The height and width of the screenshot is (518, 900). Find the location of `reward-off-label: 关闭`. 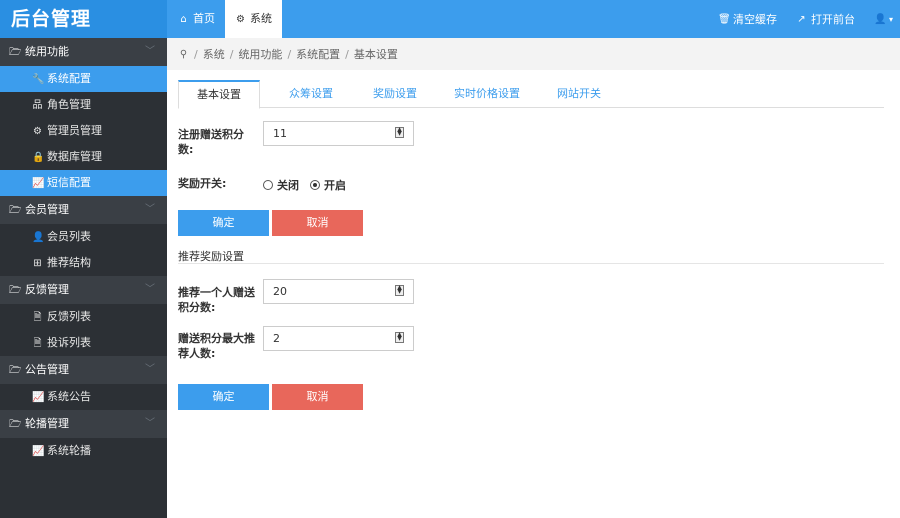

reward-off-label: 关闭 is located at coordinates (288, 185).